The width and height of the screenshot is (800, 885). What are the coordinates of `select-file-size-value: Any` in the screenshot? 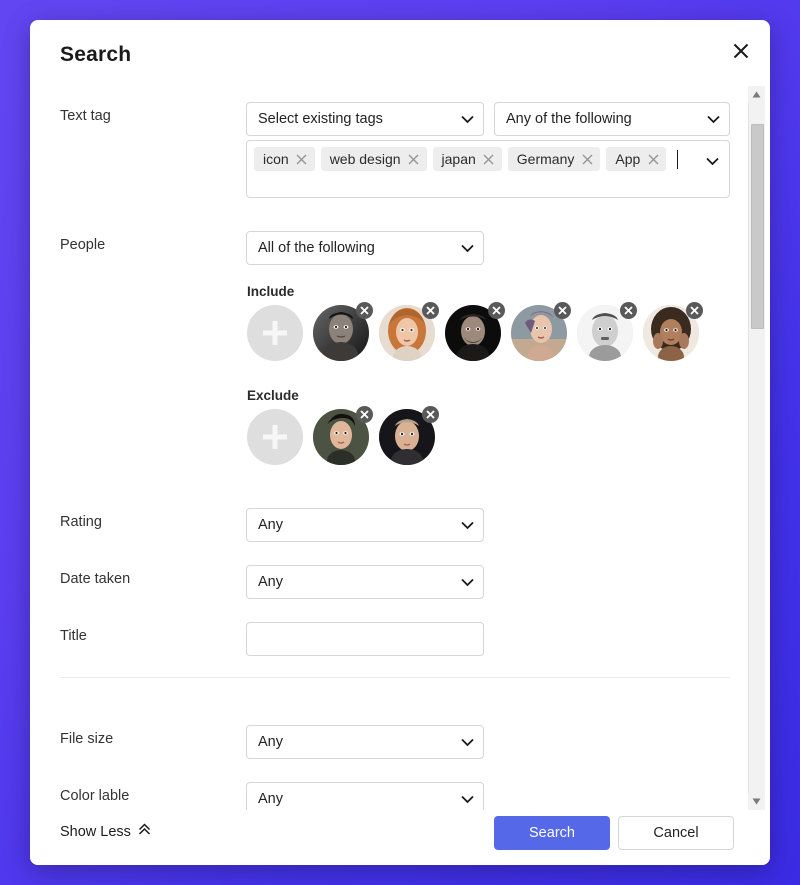 It's located at (270, 742).